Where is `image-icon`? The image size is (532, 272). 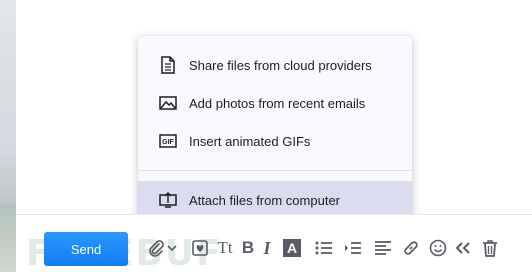 image-icon is located at coordinates (168, 103).